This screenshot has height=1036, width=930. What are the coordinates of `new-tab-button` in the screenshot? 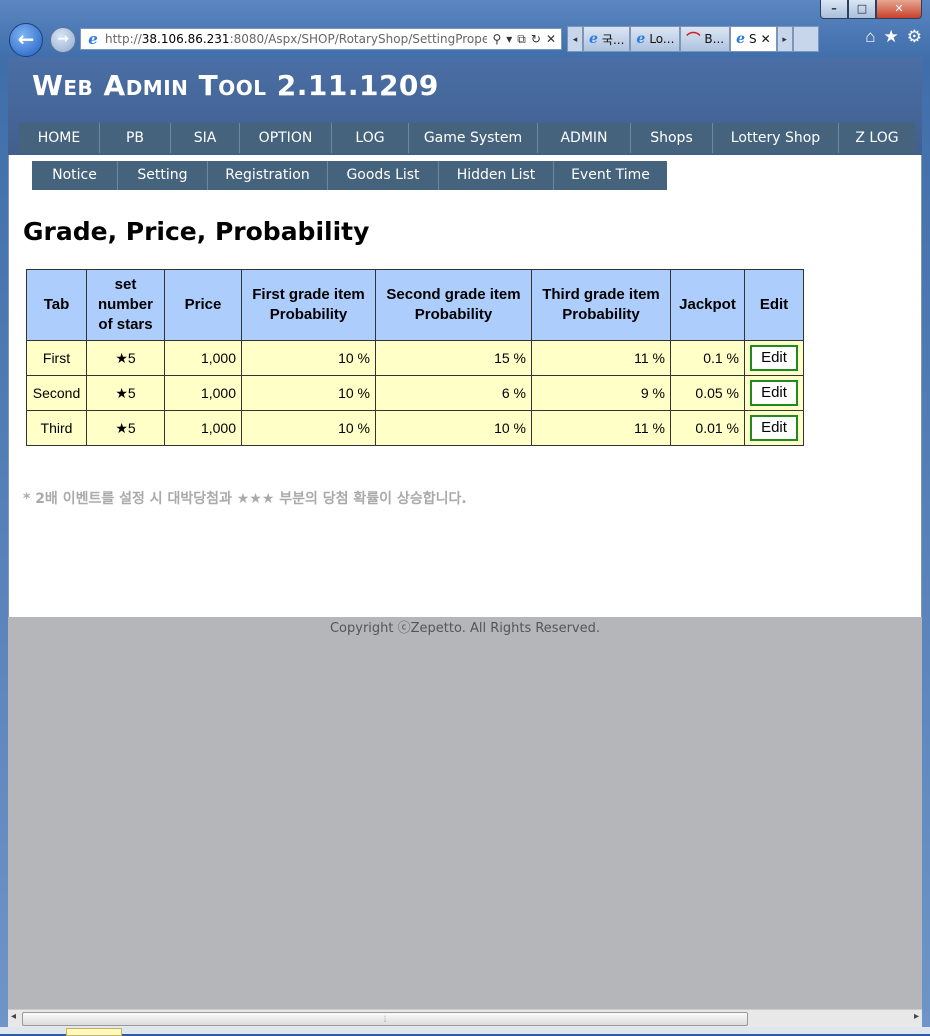 It's located at (805, 39).